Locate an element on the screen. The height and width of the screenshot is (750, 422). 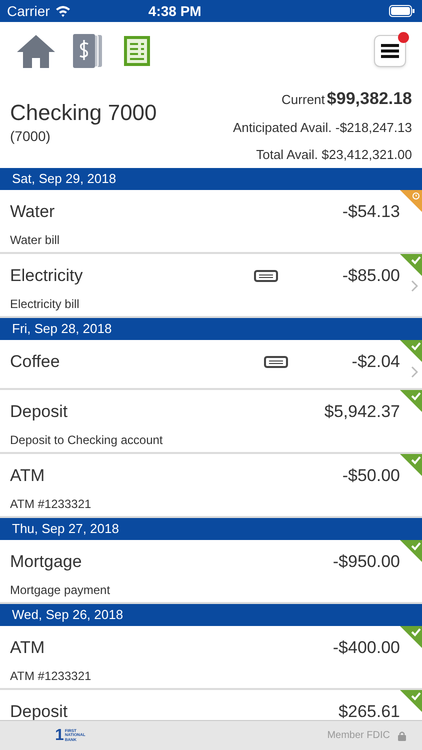
transaction-title: Coffee is located at coordinates (35, 362).